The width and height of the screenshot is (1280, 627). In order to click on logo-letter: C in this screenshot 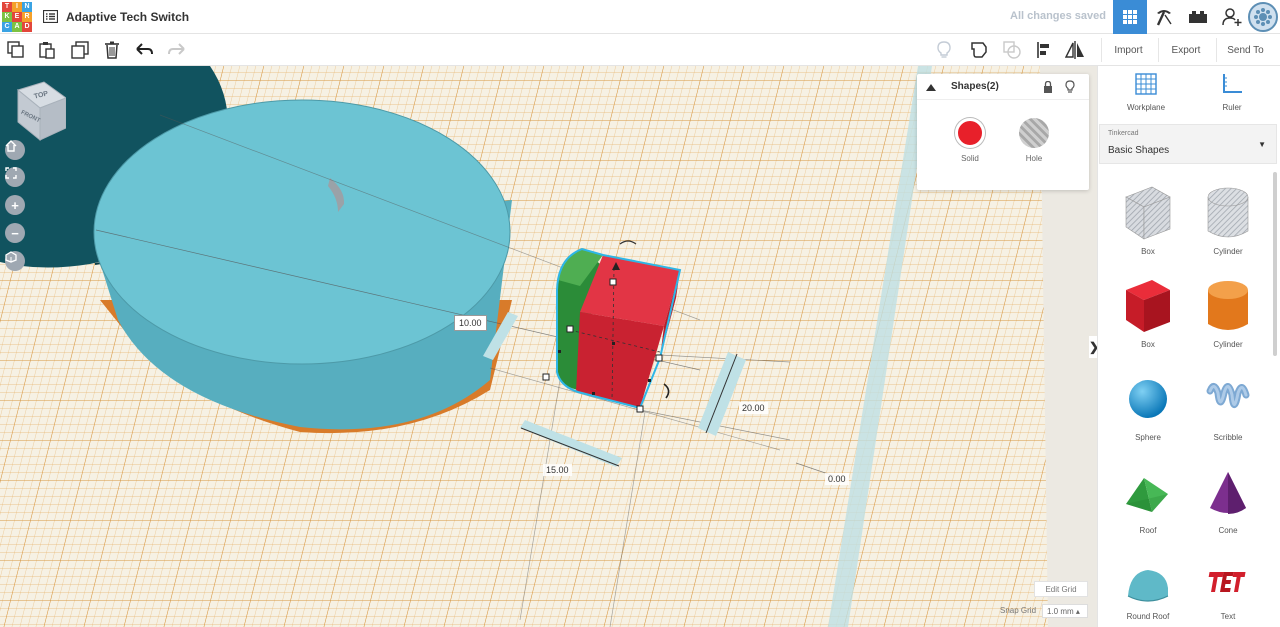, I will do `click(7, 26)`.